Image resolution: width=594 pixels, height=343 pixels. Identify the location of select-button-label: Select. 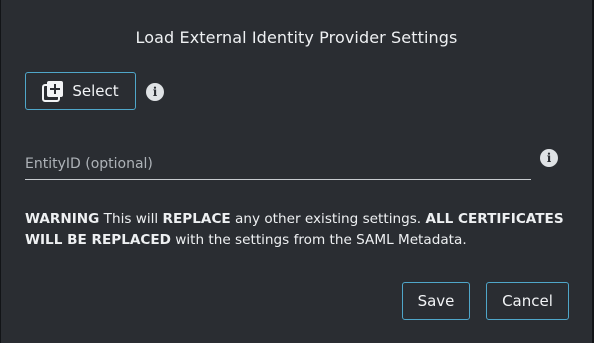
(95, 91).